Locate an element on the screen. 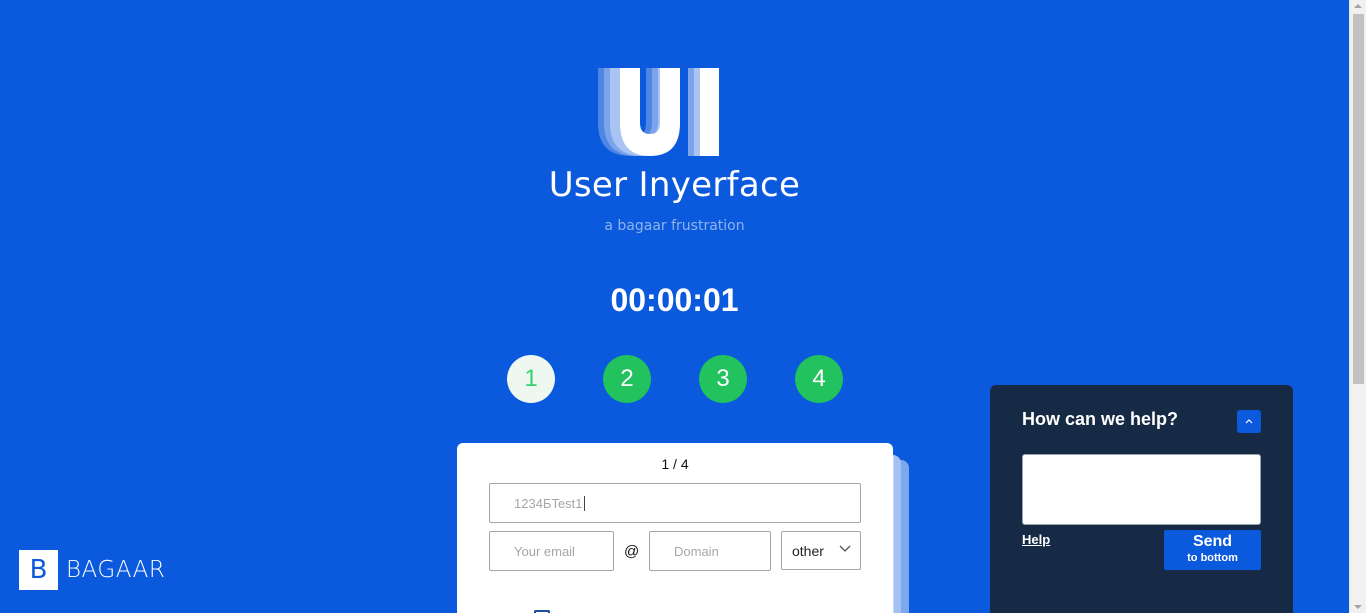 Image resolution: width=1366 pixels, height=613 pixels. password-value: 1234БTest1 is located at coordinates (548, 503).